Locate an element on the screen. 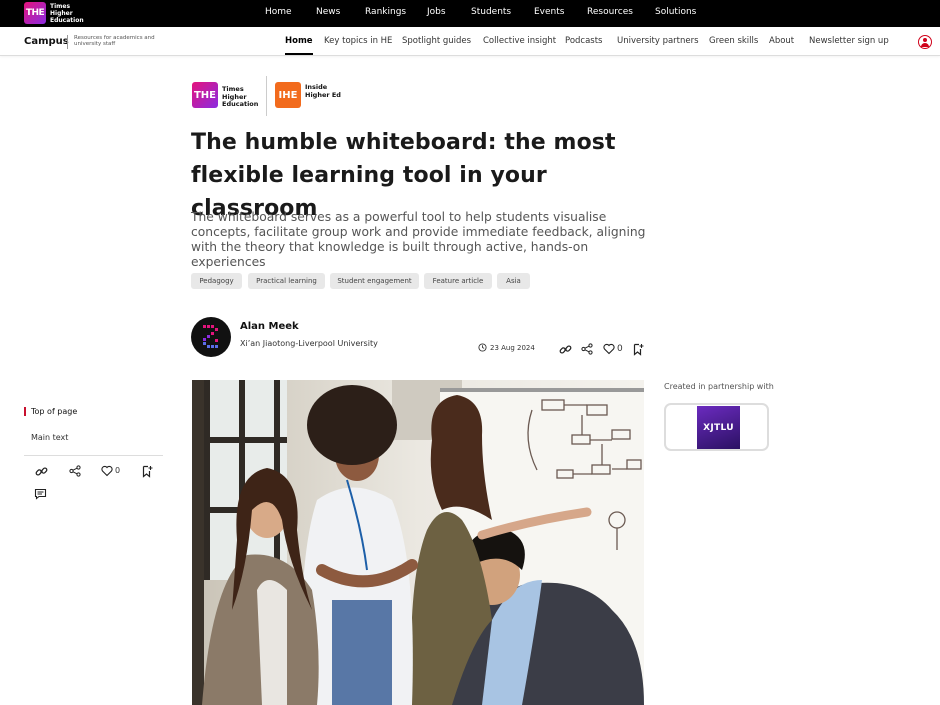 The image size is (940, 705). subnav-green-skills: Green skills is located at coordinates (733, 41).